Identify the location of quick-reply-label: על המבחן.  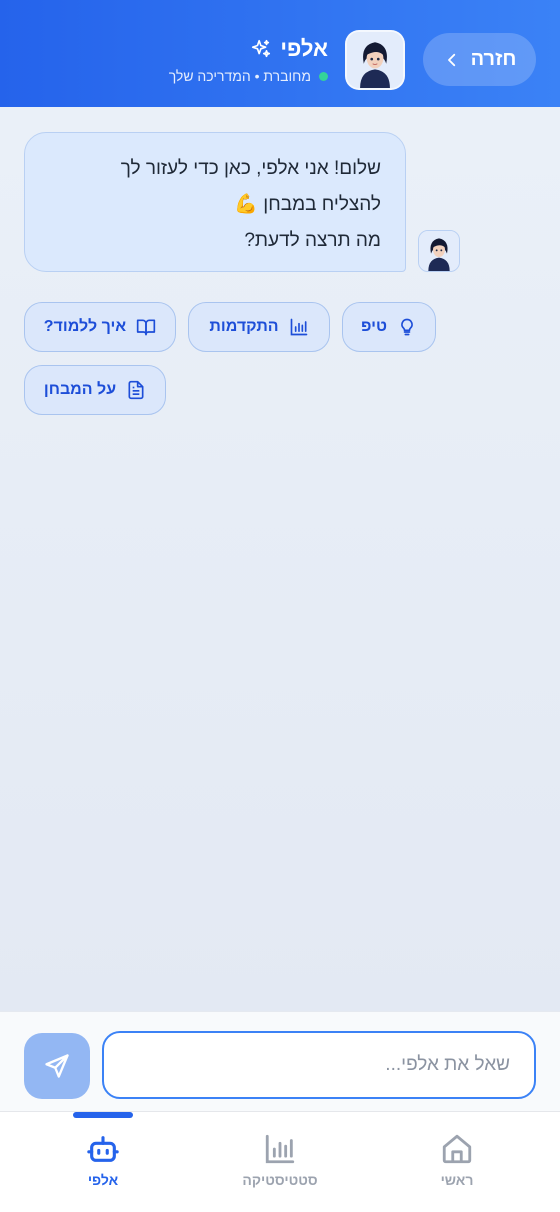
(80, 389).